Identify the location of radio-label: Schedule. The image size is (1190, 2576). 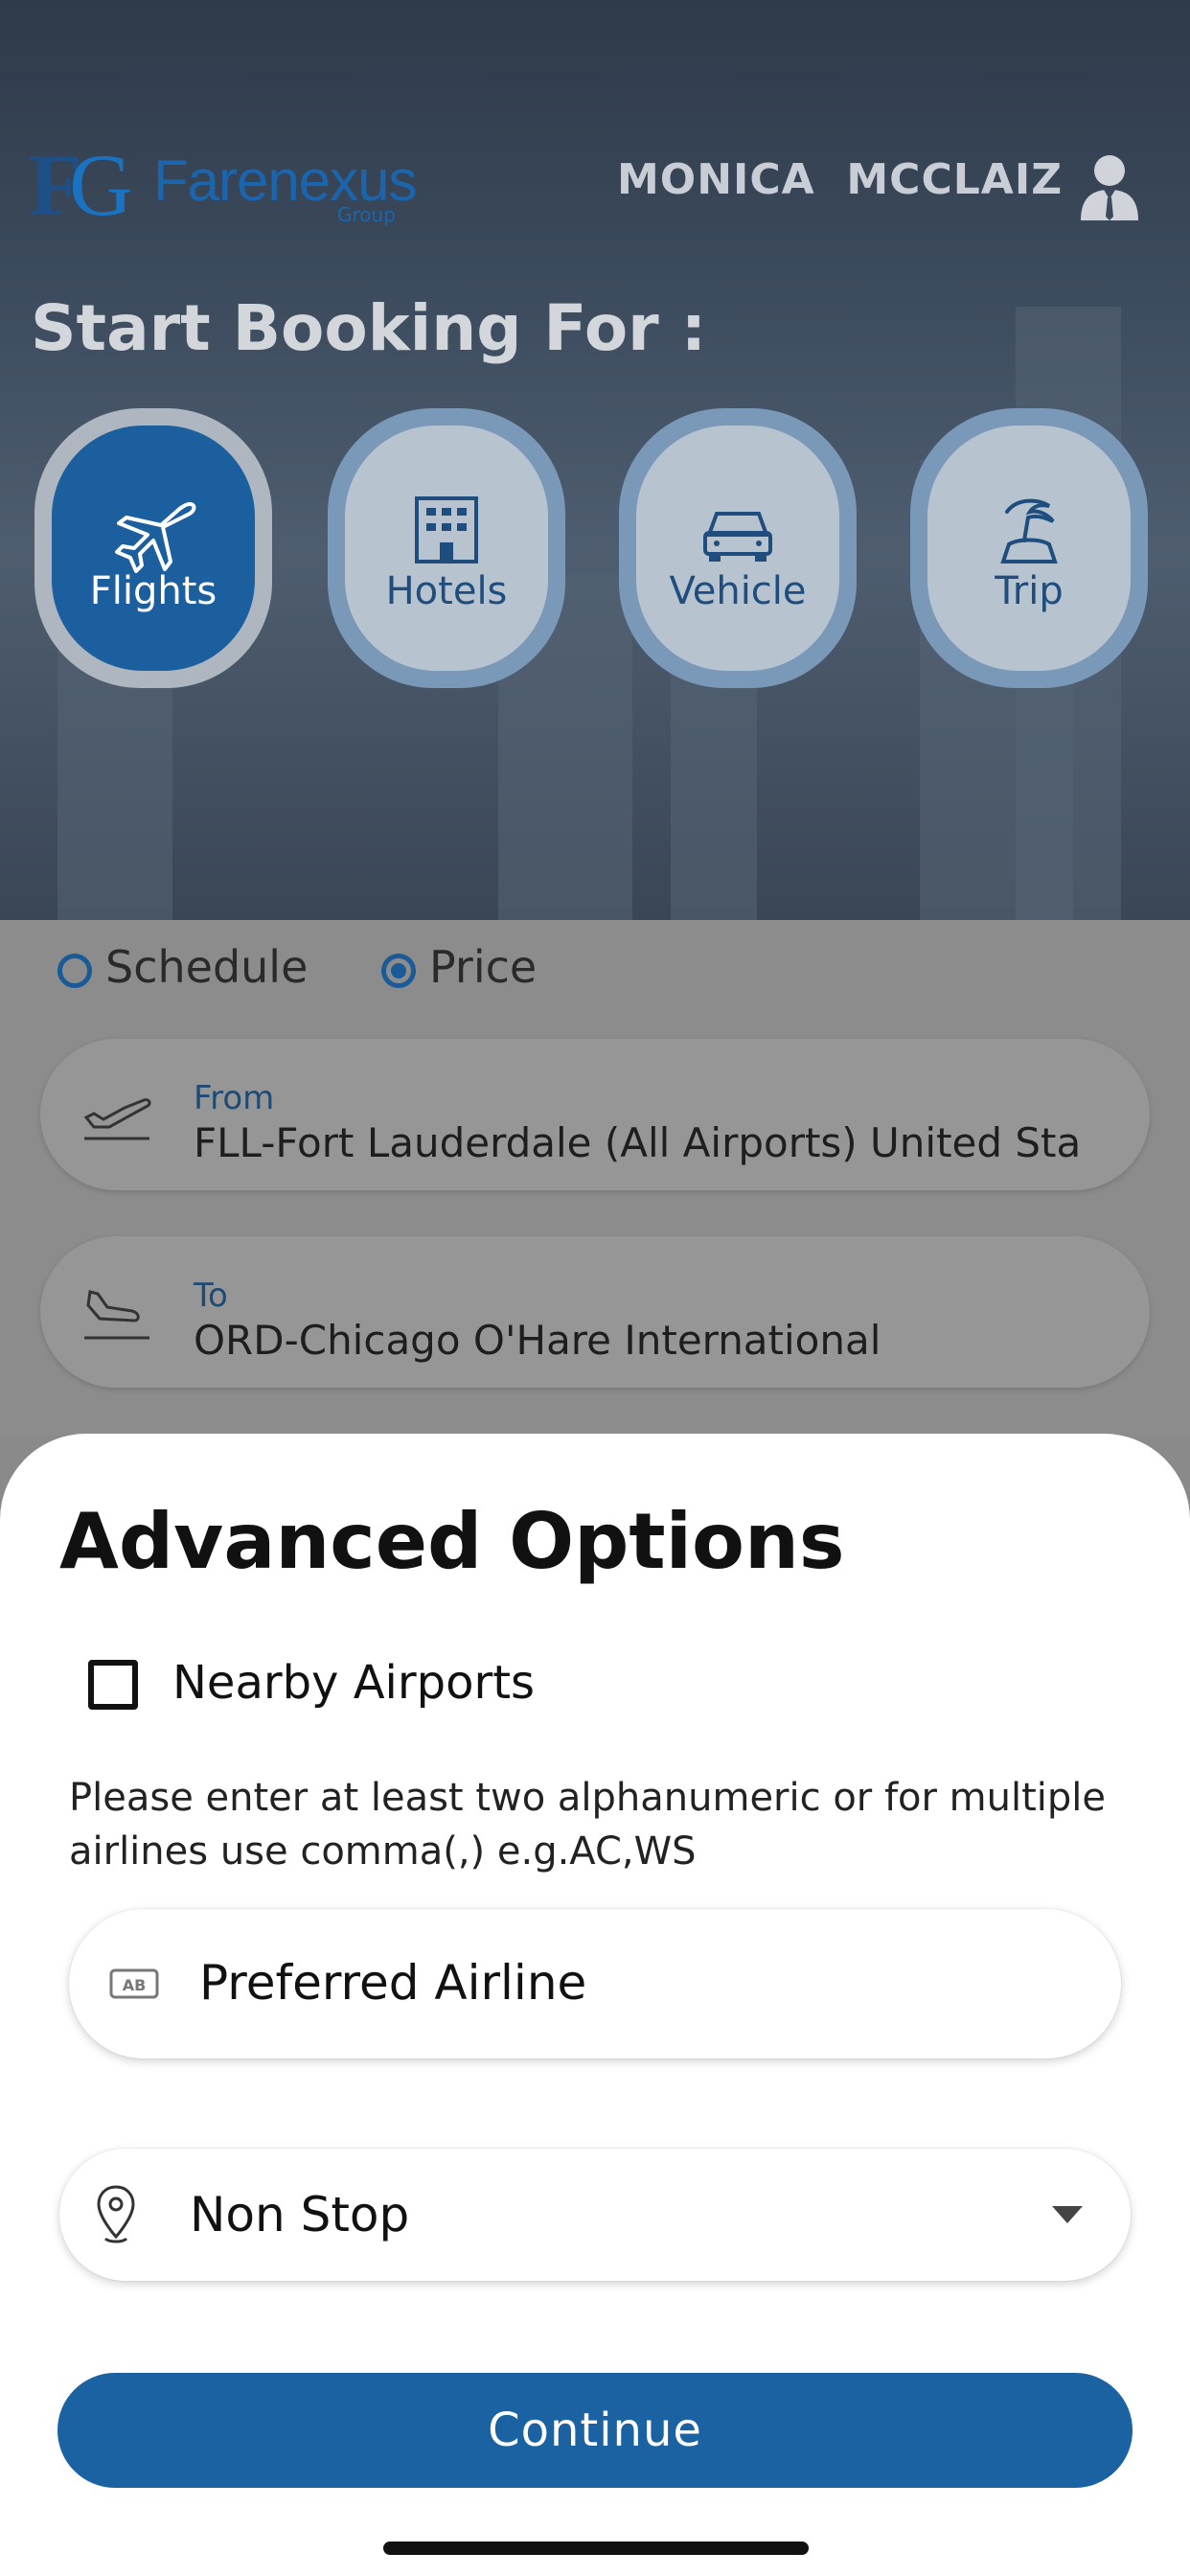
(207, 967).